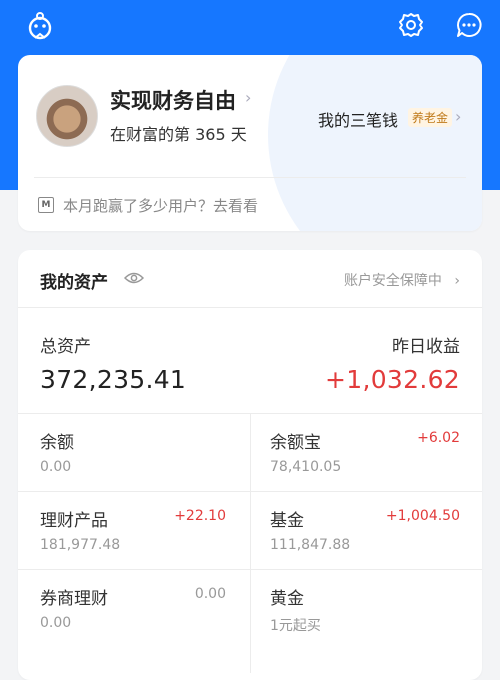  I want to click on eye-icon, so click(134, 279).